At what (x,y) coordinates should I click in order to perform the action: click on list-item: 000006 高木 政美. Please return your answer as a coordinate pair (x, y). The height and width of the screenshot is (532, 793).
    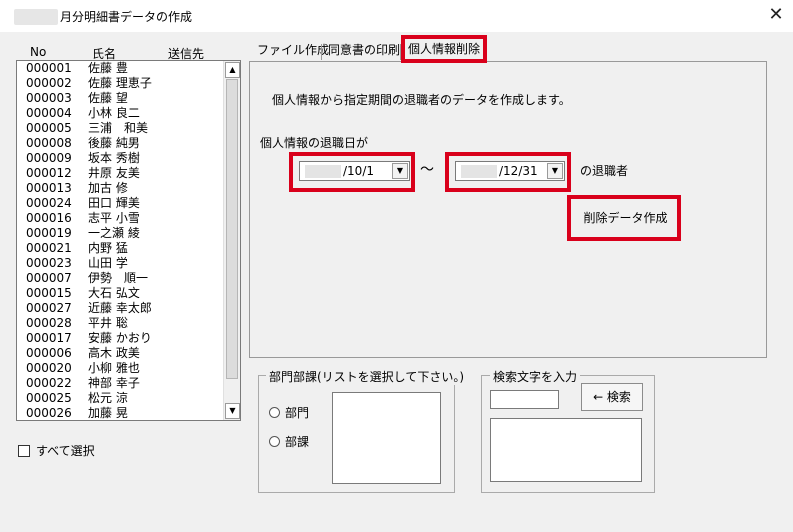
    Looking at the image, I should click on (120, 353).